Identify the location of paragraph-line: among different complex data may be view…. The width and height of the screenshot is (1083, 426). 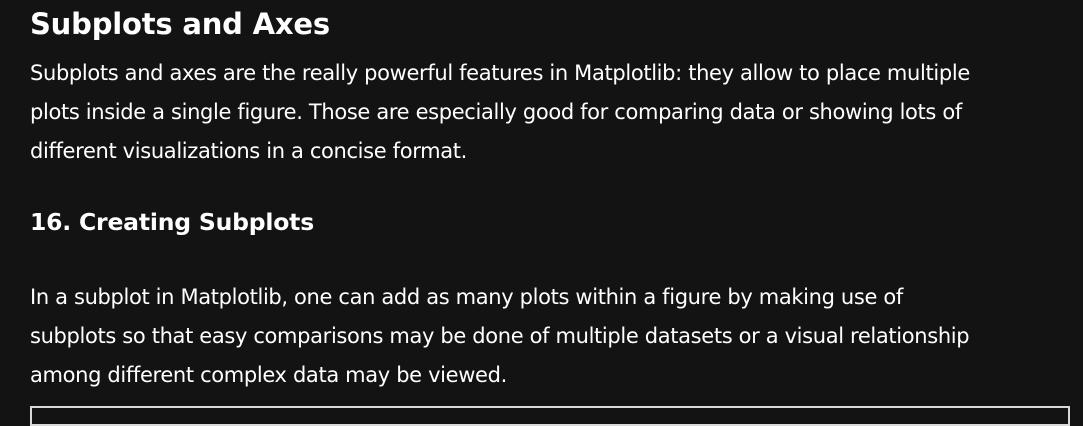
(268, 375).